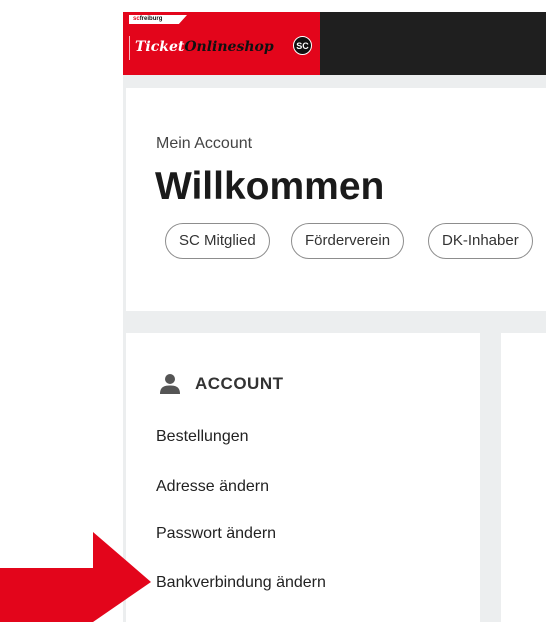 Image resolution: width=546 pixels, height=622 pixels. I want to click on content-card, so click(523, 477).